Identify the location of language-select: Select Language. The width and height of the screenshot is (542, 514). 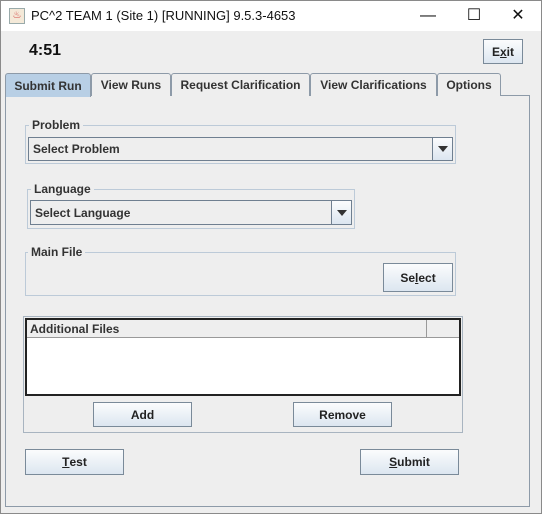
(191, 212).